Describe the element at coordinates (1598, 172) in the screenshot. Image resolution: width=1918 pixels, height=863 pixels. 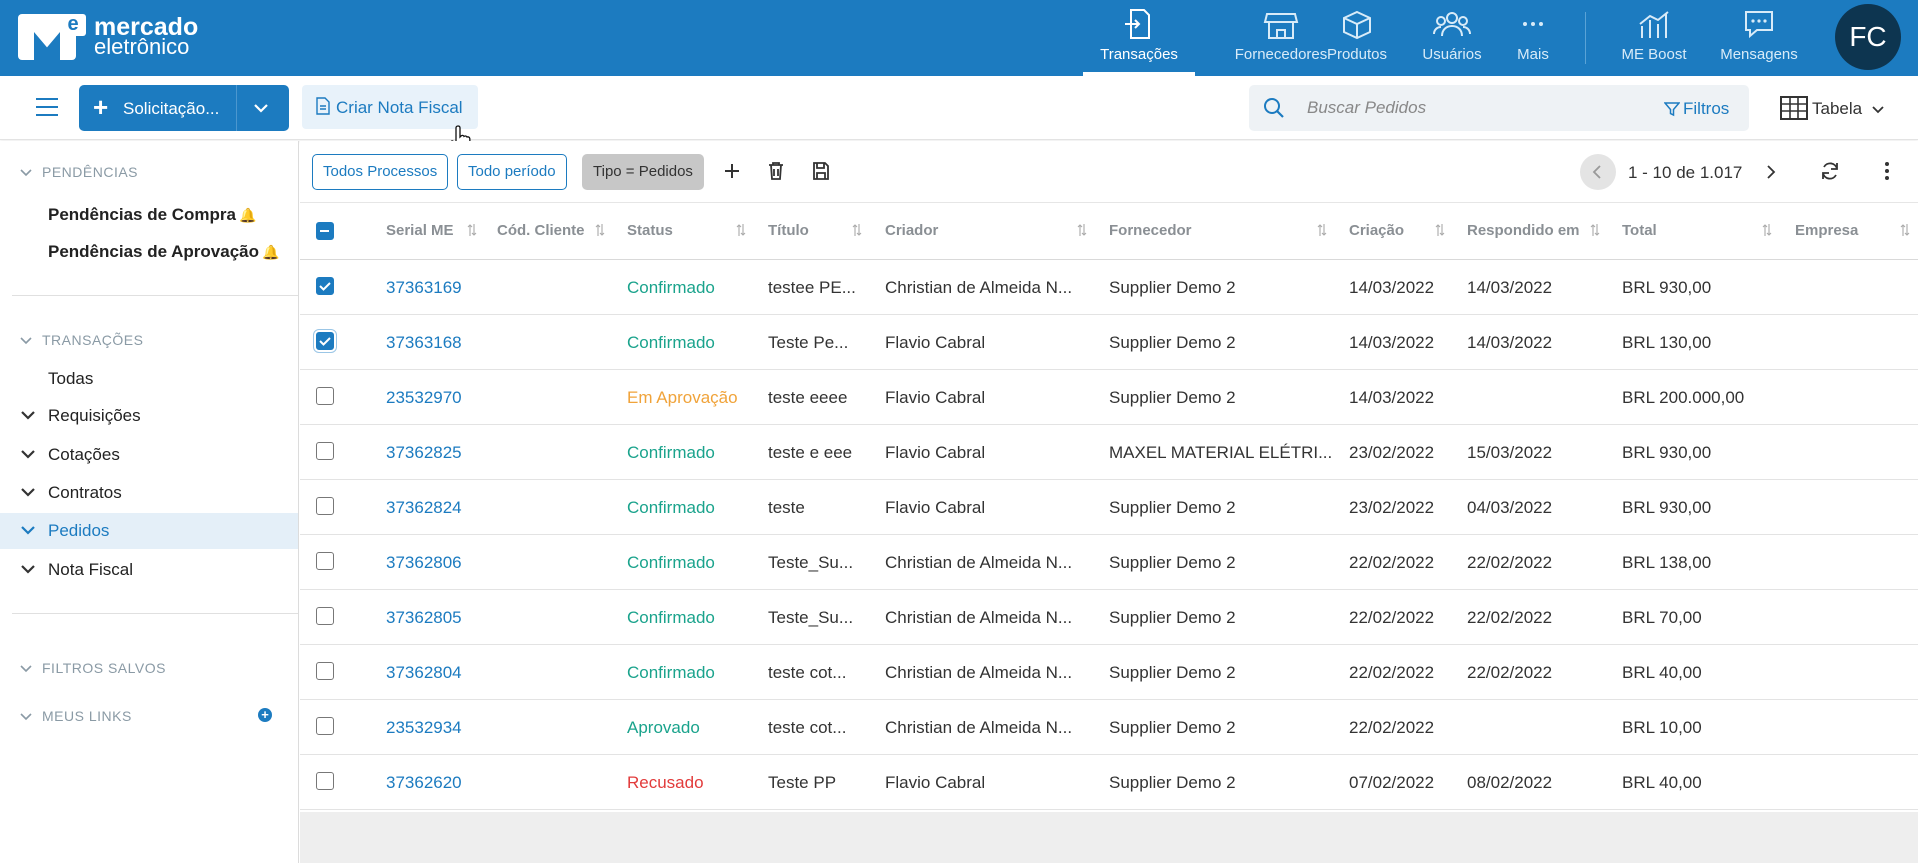
I see `previous-page-button` at that location.